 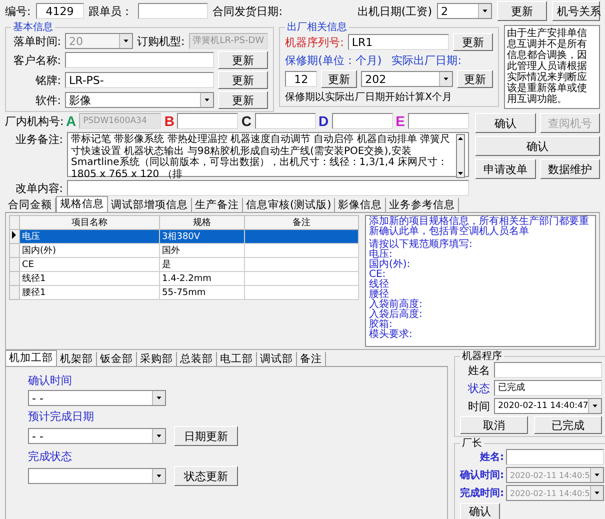 What do you see at coordinates (548, 388) in the screenshot?
I see `input-field: 已完成` at bounding box center [548, 388].